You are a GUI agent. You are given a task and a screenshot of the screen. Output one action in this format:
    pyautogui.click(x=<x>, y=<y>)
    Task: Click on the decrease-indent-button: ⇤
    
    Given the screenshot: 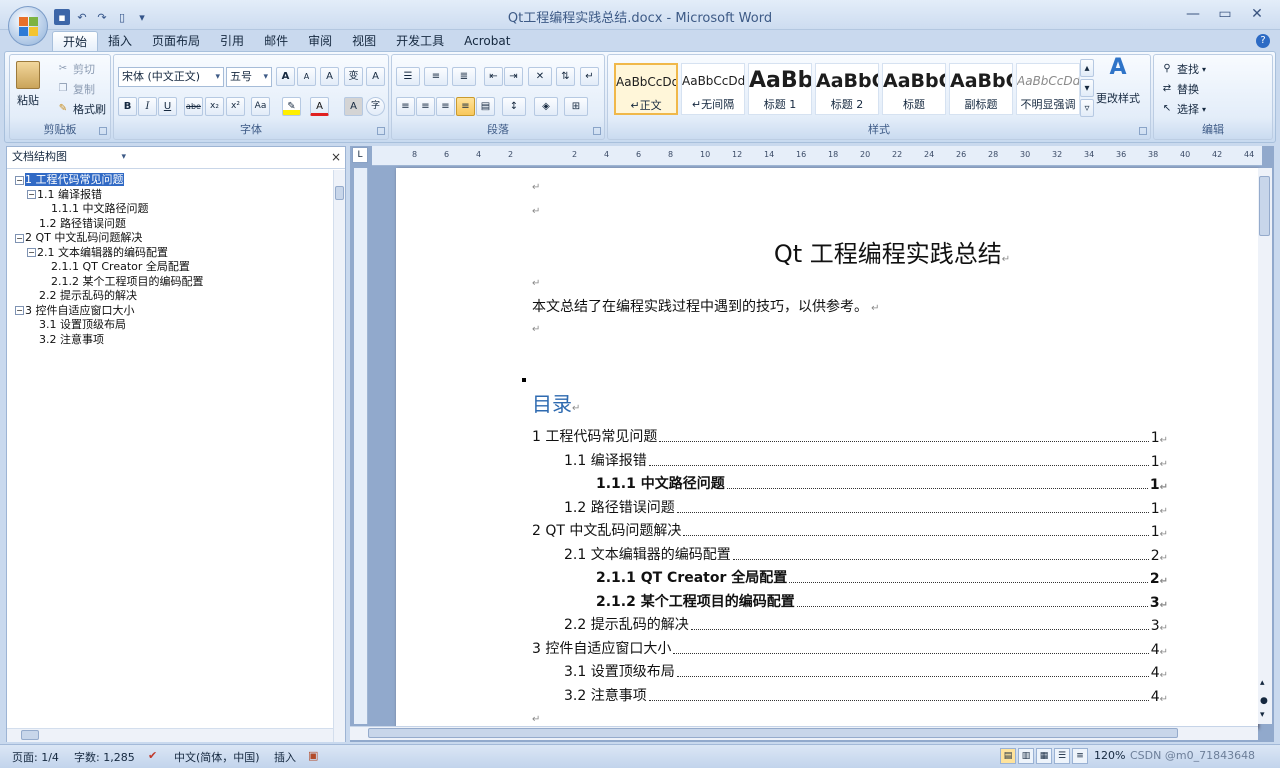 What is the action you would take?
    pyautogui.click(x=493, y=76)
    